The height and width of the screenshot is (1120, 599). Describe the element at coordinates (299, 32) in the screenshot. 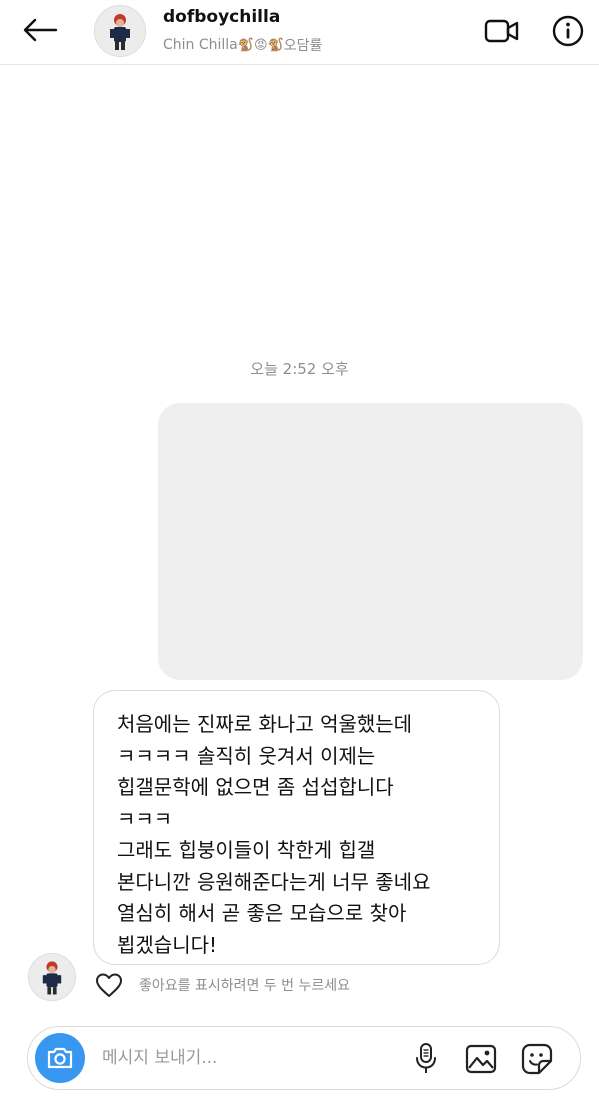

I see `chat-header: dofboychilla Chin Chilla 🐒😡🐒 오담률` at that location.